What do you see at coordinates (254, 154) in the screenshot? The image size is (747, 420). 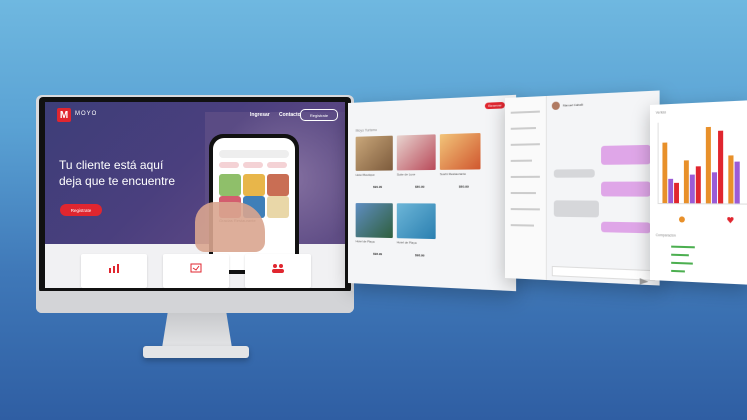 I see `phone-search-bar` at bounding box center [254, 154].